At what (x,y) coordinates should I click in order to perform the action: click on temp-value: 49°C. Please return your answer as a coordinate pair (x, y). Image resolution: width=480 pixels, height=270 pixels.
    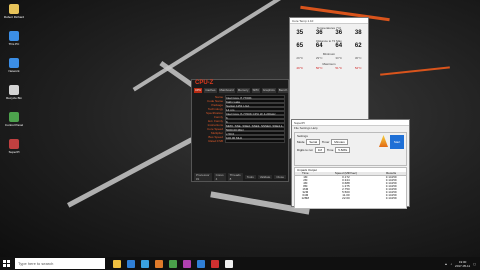
    Looking at the image, I should click on (300, 68).